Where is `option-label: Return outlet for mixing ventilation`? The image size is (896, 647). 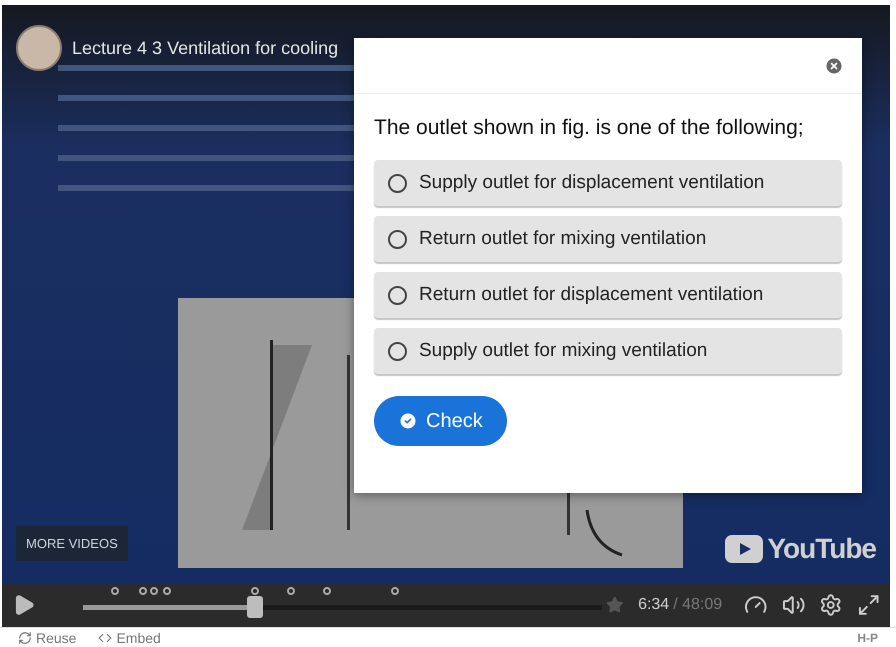
option-label: Return outlet for mixing ventilation is located at coordinates (562, 239).